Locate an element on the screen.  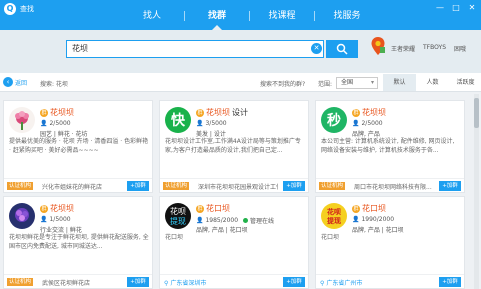
clear-search-icon: ✕ is located at coordinates (316, 48).